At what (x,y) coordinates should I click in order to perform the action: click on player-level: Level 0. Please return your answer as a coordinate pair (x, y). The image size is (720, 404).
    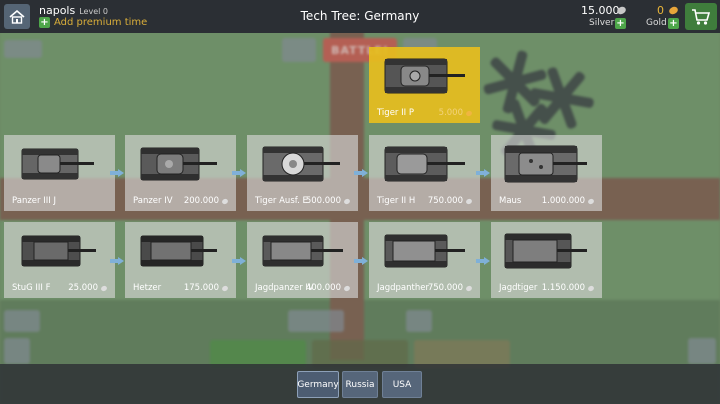
    Looking at the image, I should click on (93, 11).